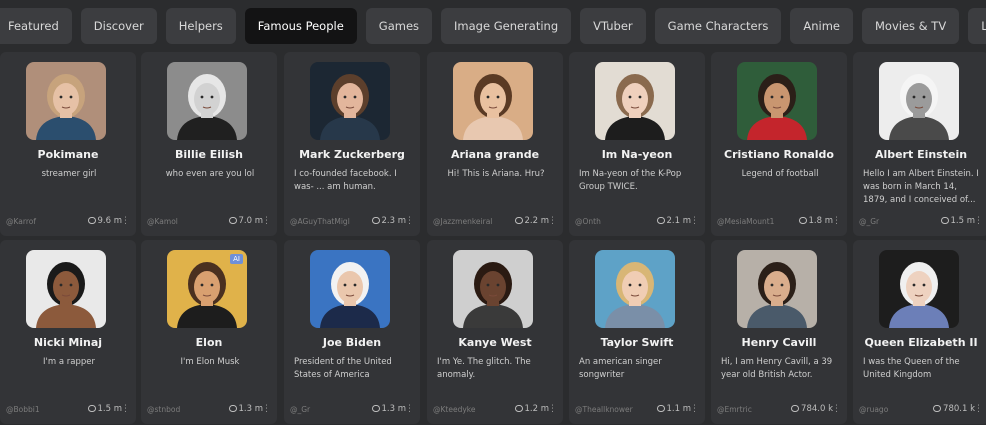 This screenshot has height=425, width=986. I want to click on character-card: AI Elon I'm Elon Musk @stnbod 1.3 m ⋮, so click(209, 332).